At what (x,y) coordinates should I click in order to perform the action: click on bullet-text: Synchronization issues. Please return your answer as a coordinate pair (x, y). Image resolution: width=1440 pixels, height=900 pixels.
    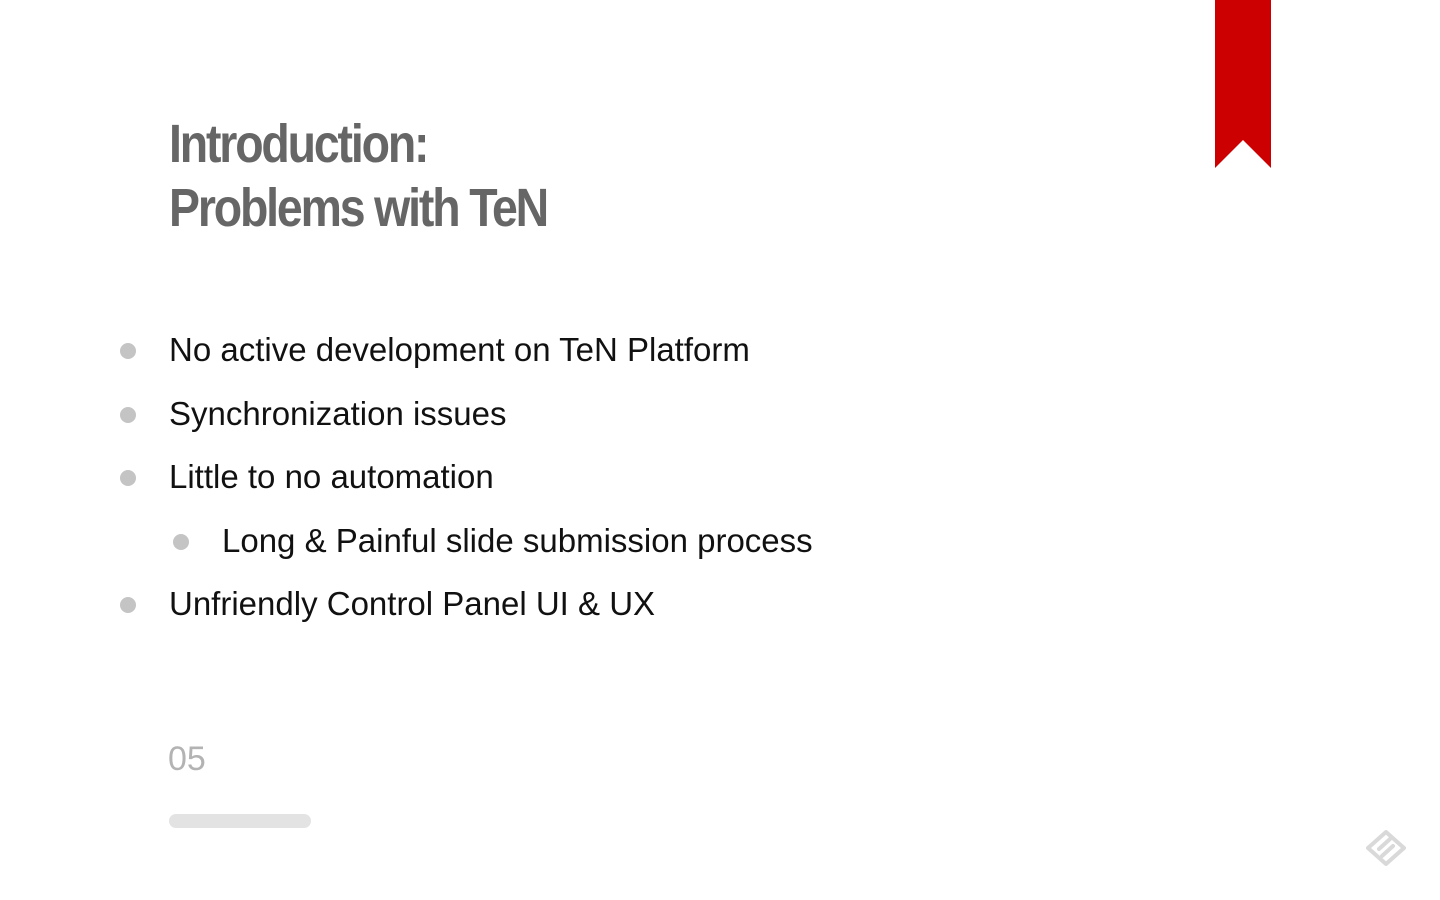
    Looking at the image, I should click on (338, 413).